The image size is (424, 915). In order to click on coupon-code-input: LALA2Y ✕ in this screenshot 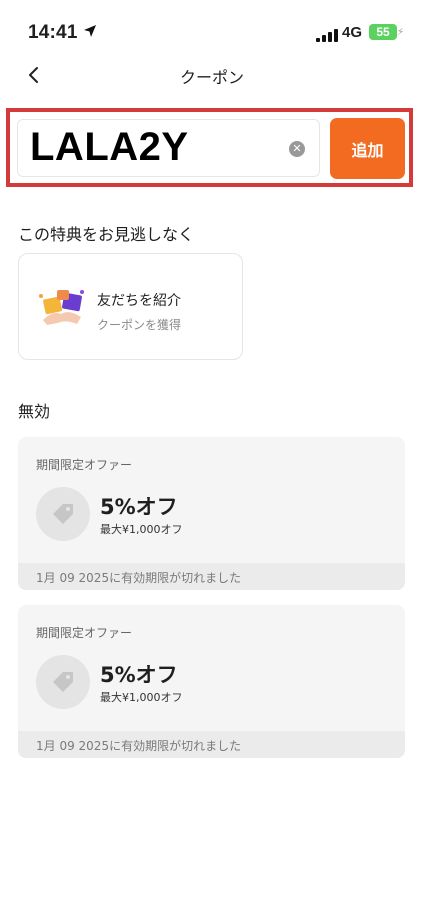, I will do `click(168, 148)`.